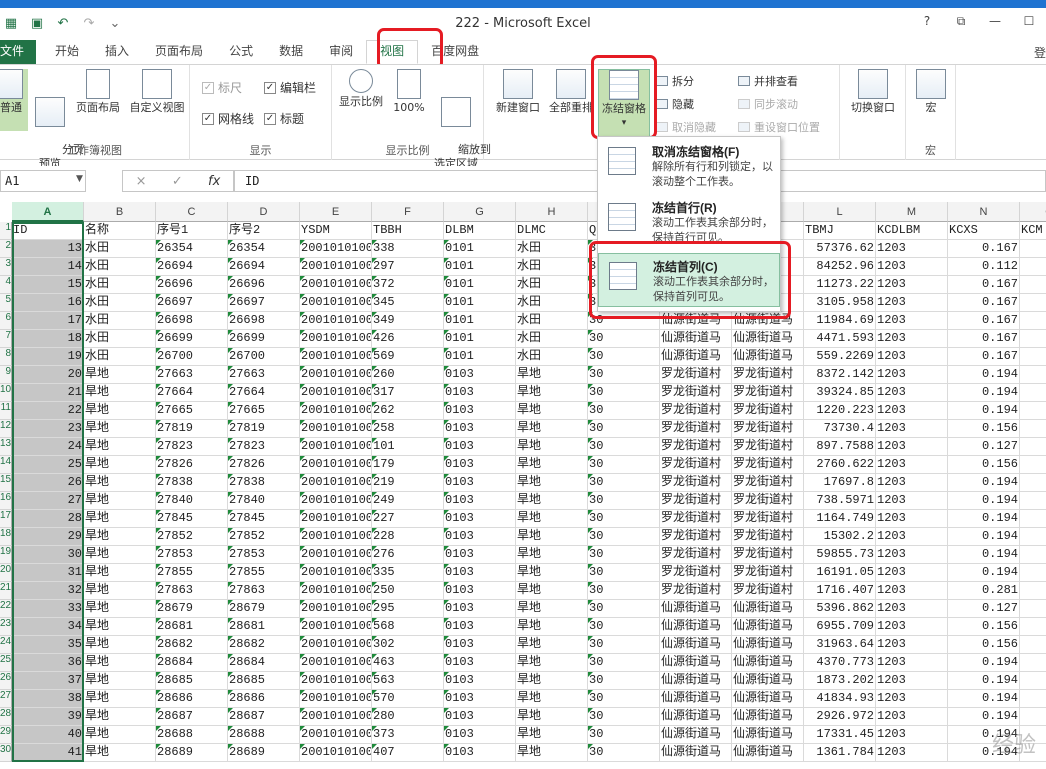 Image resolution: width=1046 pixels, height=769 pixels. I want to click on row-header: 6, so click(6, 321).